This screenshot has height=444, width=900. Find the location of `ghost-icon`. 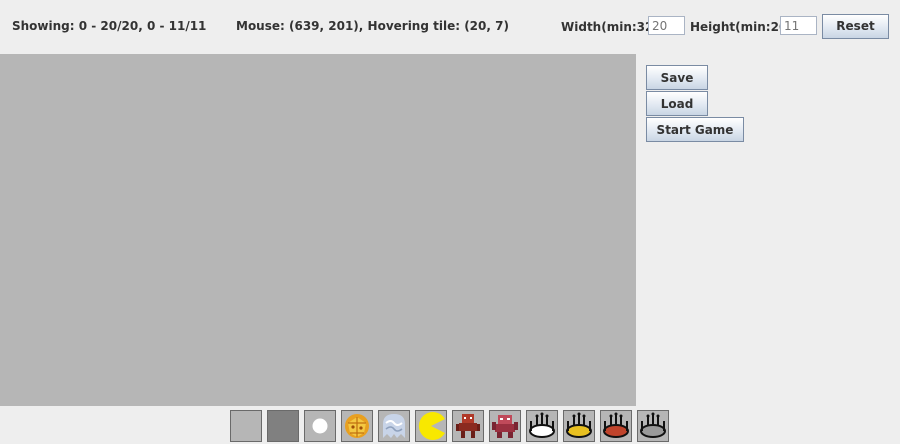

ghost-icon is located at coordinates (394, 426).